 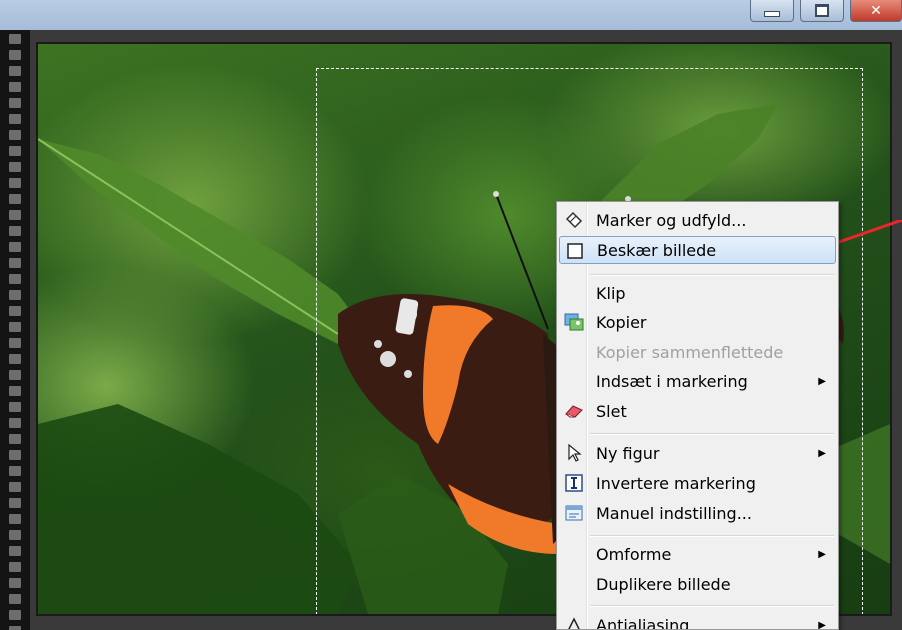 What do you see at coordinates (574, 622) in the screenshot?
I see `triangle-icon` at bounding box center [574, 622].